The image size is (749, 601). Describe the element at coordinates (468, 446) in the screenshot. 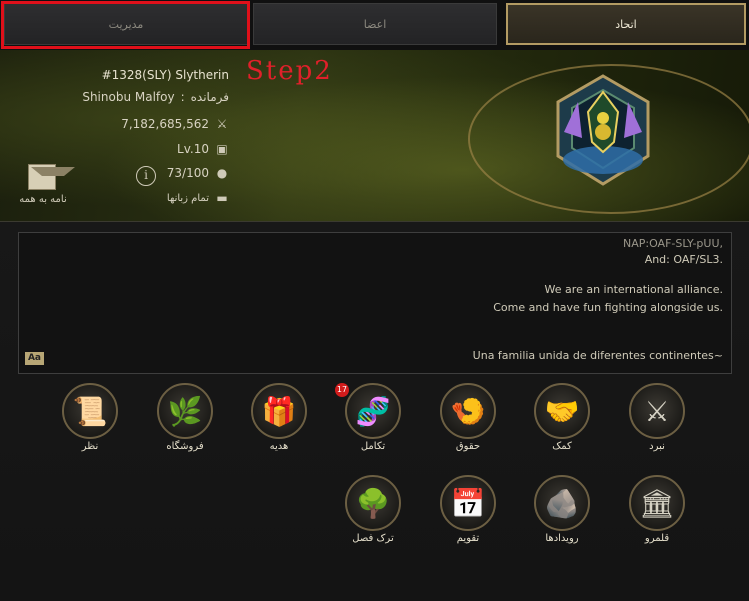

I see `menu-label: حقوق` at that location.